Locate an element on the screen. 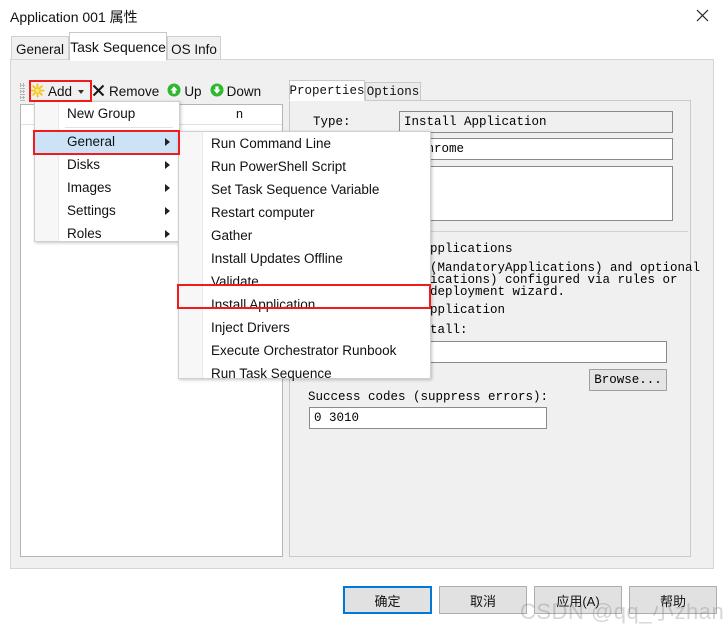 This screenshot has height=627, width=724. move-down-button: Down is located at coordinates (236, 91).